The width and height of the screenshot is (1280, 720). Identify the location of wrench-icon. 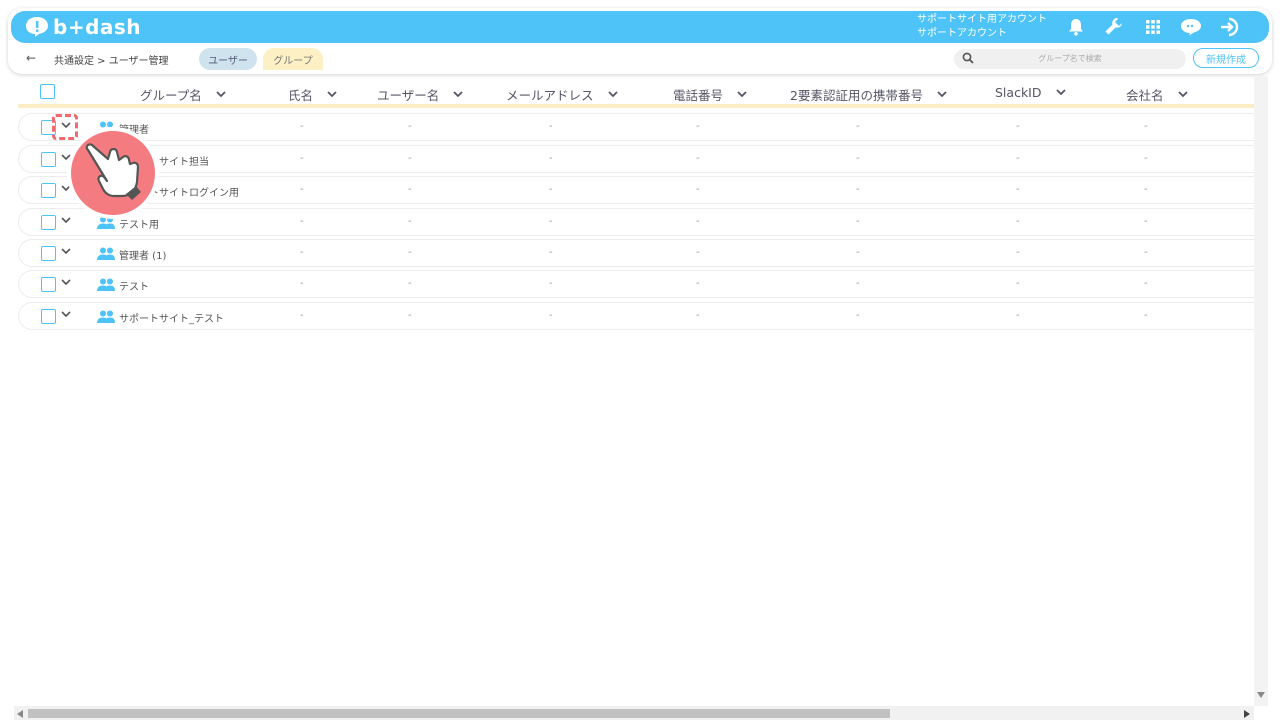
(1114, 27).